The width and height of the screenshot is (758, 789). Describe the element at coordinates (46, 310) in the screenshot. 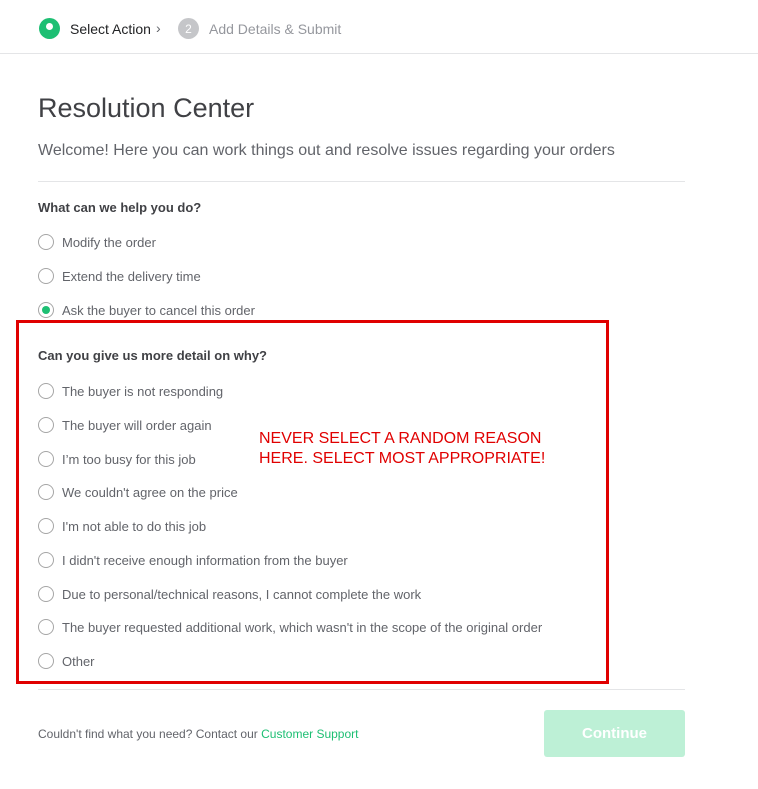

I see `radio-button-checked` at that location.